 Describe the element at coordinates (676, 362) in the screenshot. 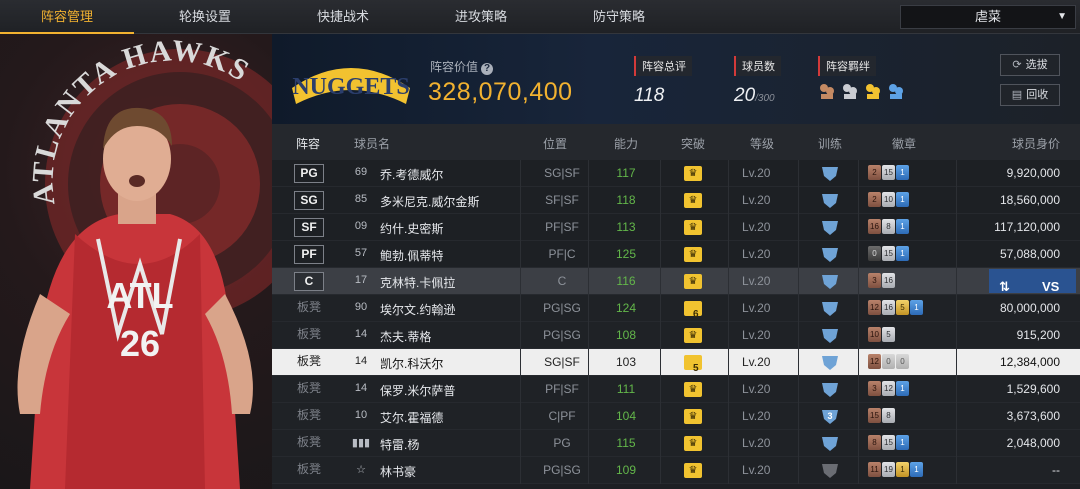

I see `table-row: 板凳 14 凯尔.科沃尔 SG|SF 103 5 Lv.20 12 0 0 12,384,000` at that location.